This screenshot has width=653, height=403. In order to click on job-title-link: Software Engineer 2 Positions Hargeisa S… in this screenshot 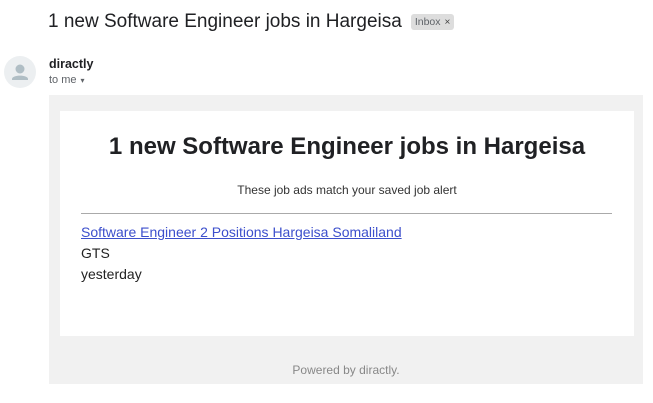, I will do `click(241, 232)`.